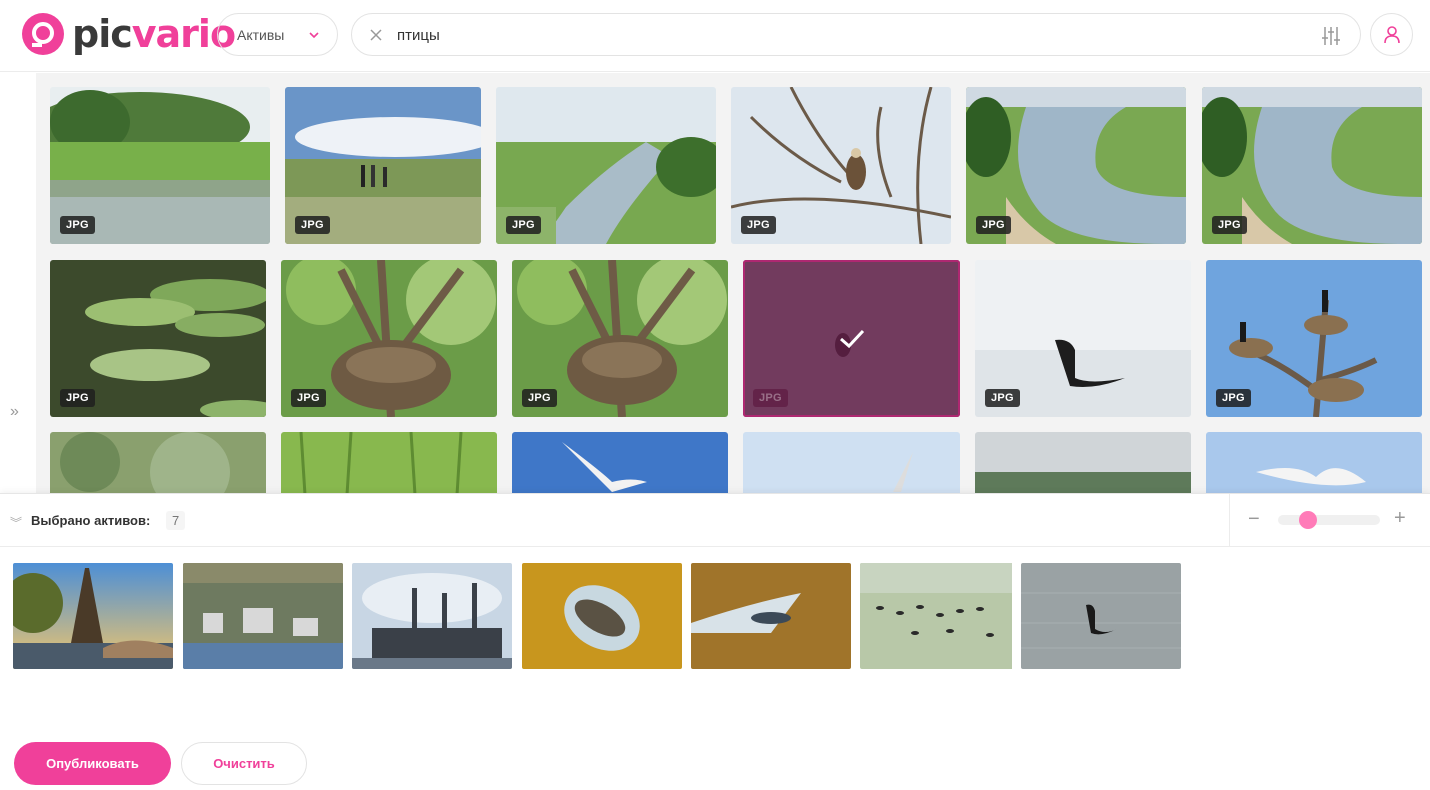  I want to click on photo-town, so click(263, 616).